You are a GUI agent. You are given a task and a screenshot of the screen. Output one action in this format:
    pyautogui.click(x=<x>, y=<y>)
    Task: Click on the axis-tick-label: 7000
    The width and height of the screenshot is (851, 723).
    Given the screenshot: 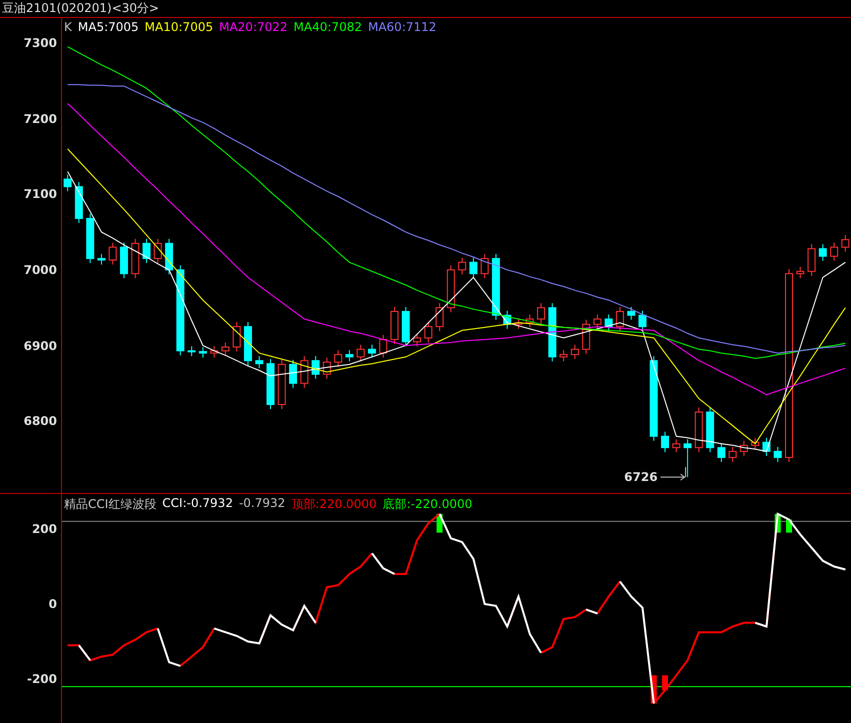 What is the action you would take?
    pyautogui.click(x=40, y=269)
    